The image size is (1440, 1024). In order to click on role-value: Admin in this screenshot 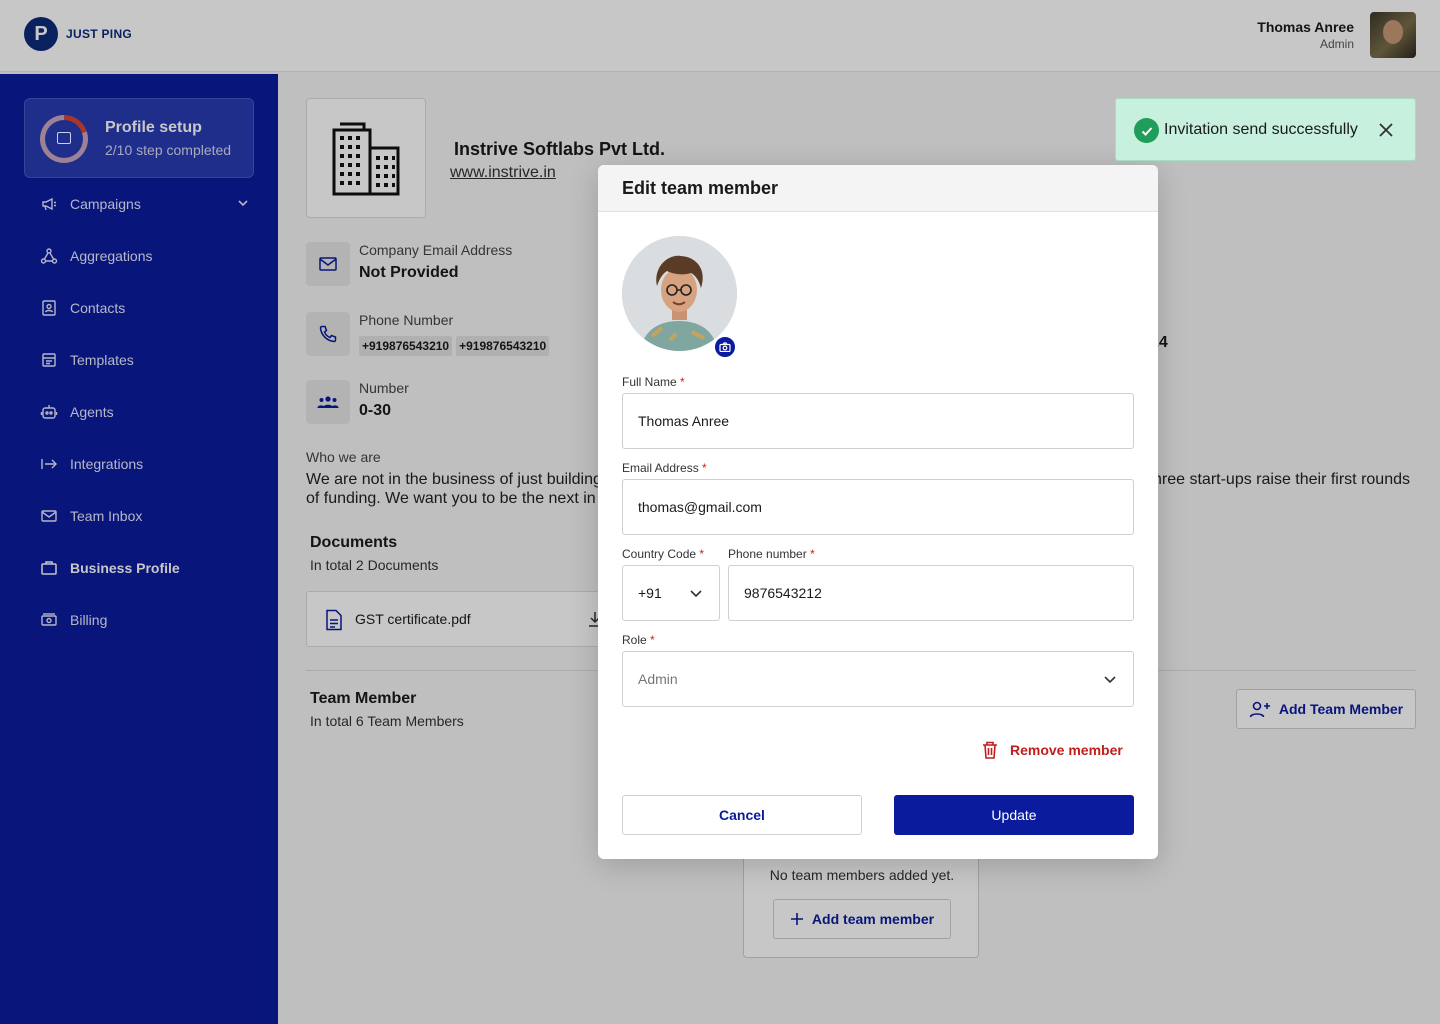, I will do `click(658, 679)`.